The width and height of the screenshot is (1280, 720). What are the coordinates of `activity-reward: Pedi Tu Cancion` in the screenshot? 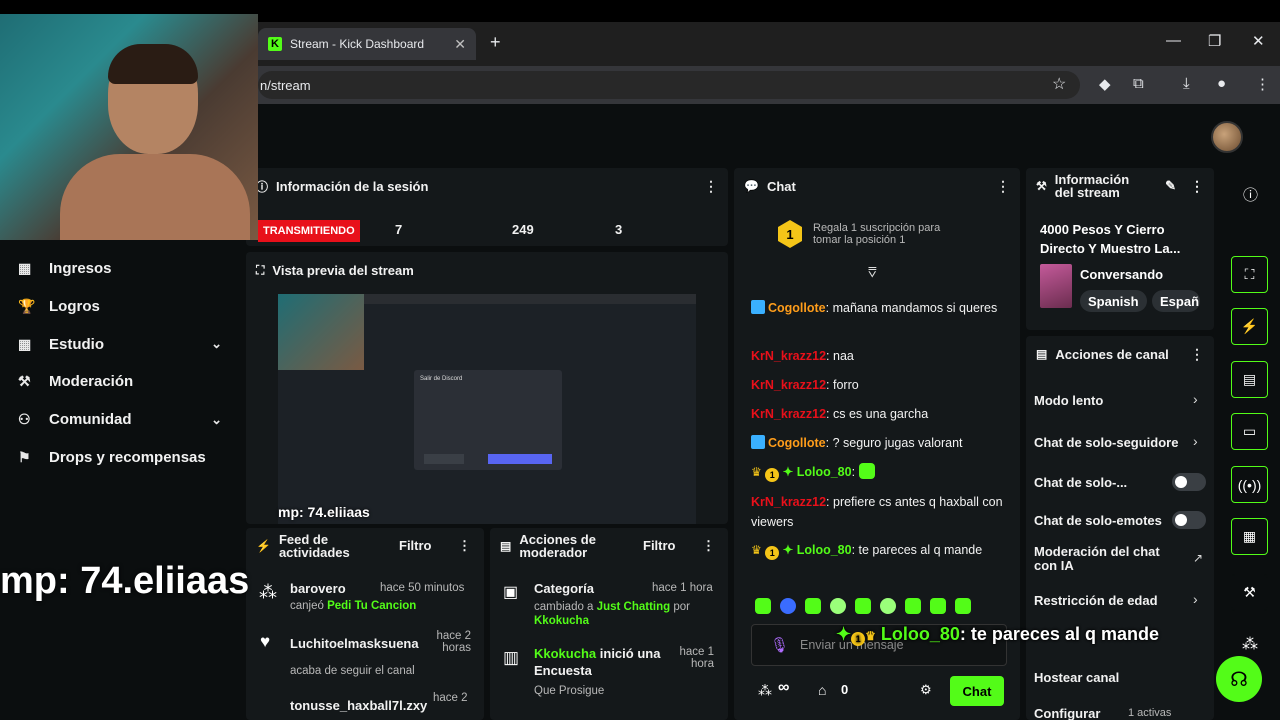 It's located at (372, 606).